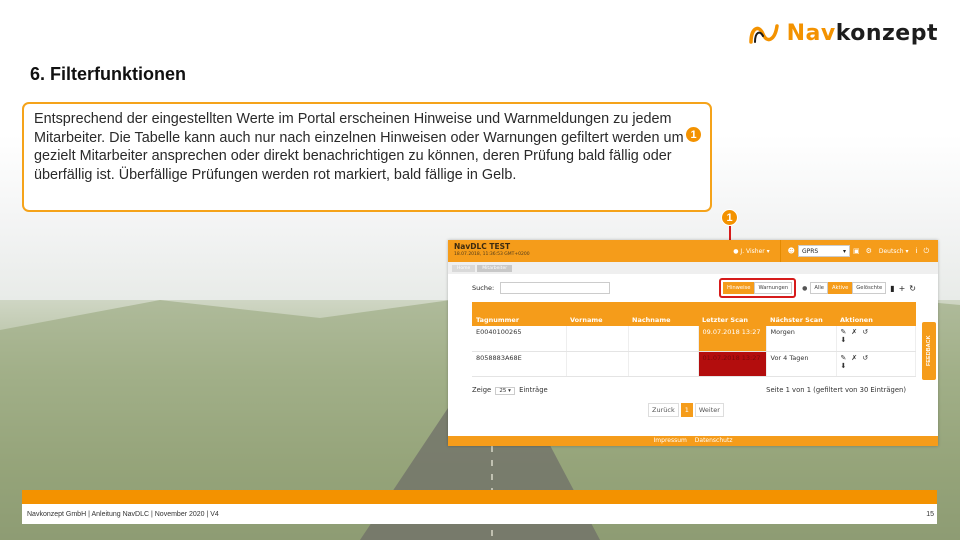 The image size is (960, 540). I want to click on user-menu: ● J. Visher ▾, so click(751, 251).